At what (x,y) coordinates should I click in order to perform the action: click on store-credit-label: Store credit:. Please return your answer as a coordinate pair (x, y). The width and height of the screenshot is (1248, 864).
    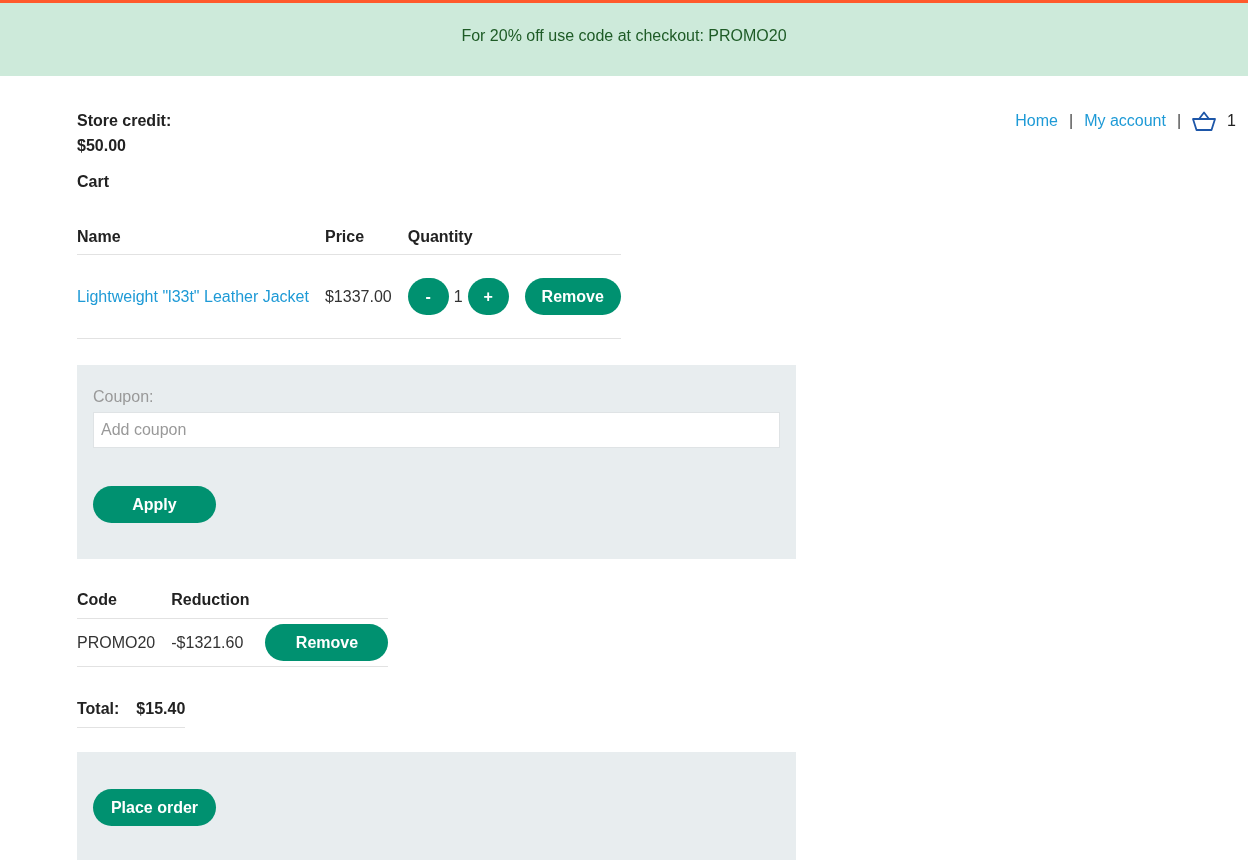
    Looking at the image, I should click on (124, 121).